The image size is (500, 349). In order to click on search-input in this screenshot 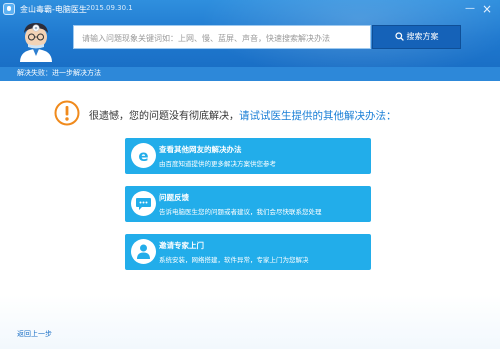, I will do `click(224, 38)`.